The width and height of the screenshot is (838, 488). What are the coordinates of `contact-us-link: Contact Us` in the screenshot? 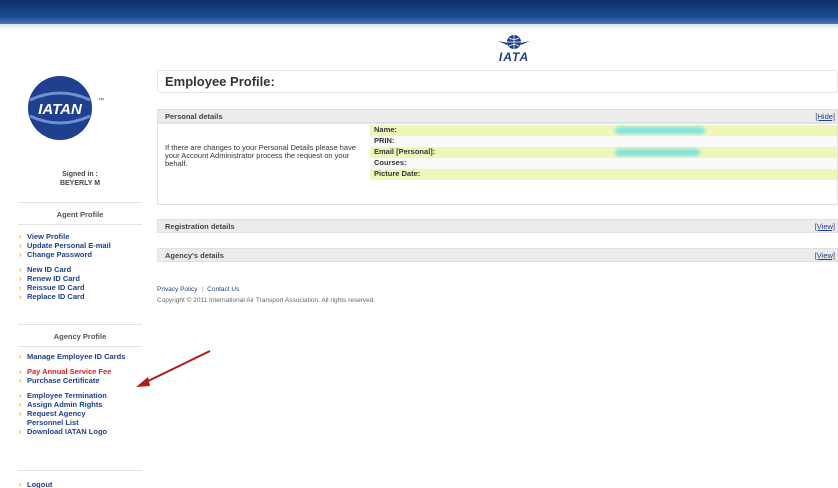 It's located at (223, 289).